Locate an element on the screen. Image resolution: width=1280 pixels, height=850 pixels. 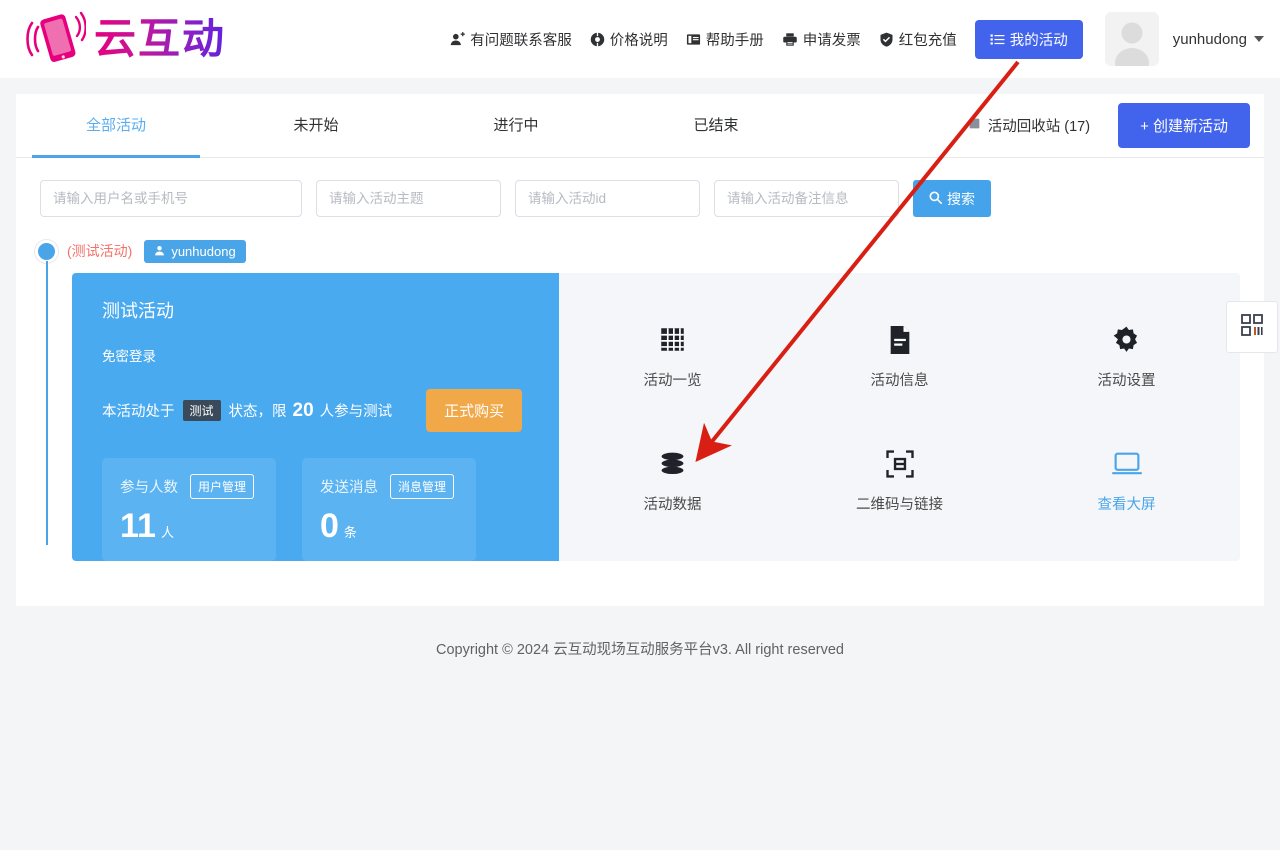
message-management-button: 消息管理 is located at coordinates (422, 486).